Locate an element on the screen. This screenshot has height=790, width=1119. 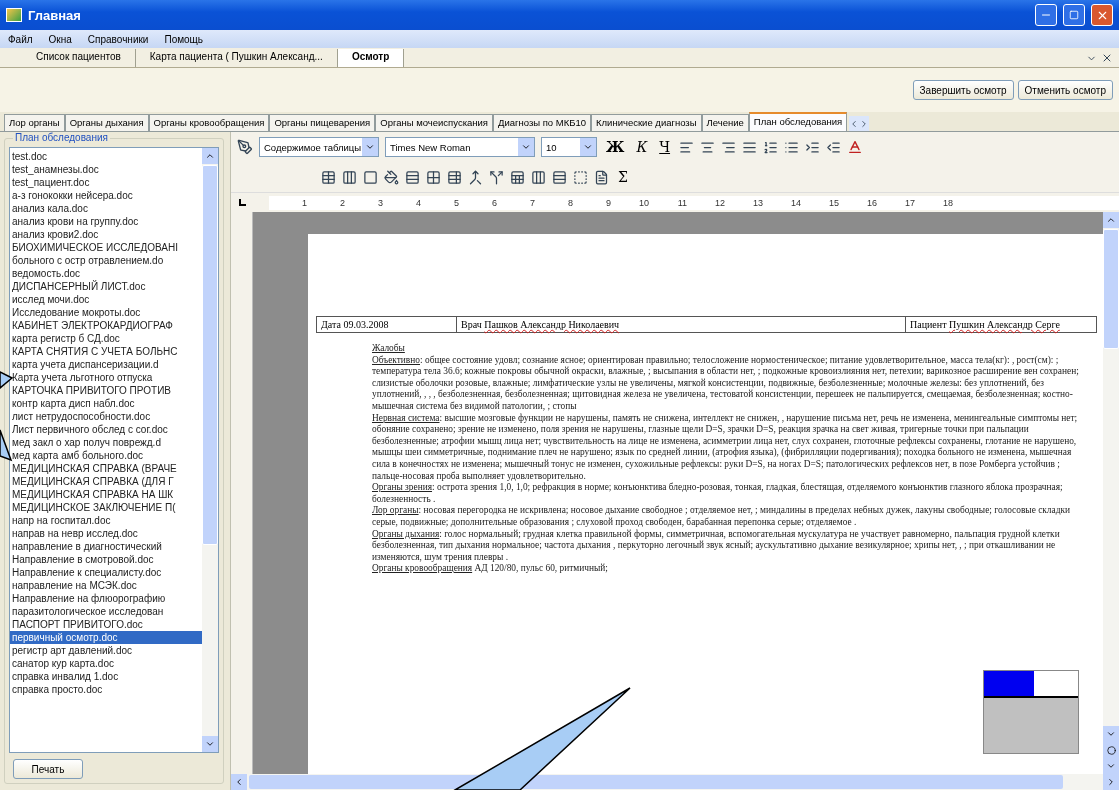
file-list-item: карта регистр б СД.doc is located at coordinates (106, 338).